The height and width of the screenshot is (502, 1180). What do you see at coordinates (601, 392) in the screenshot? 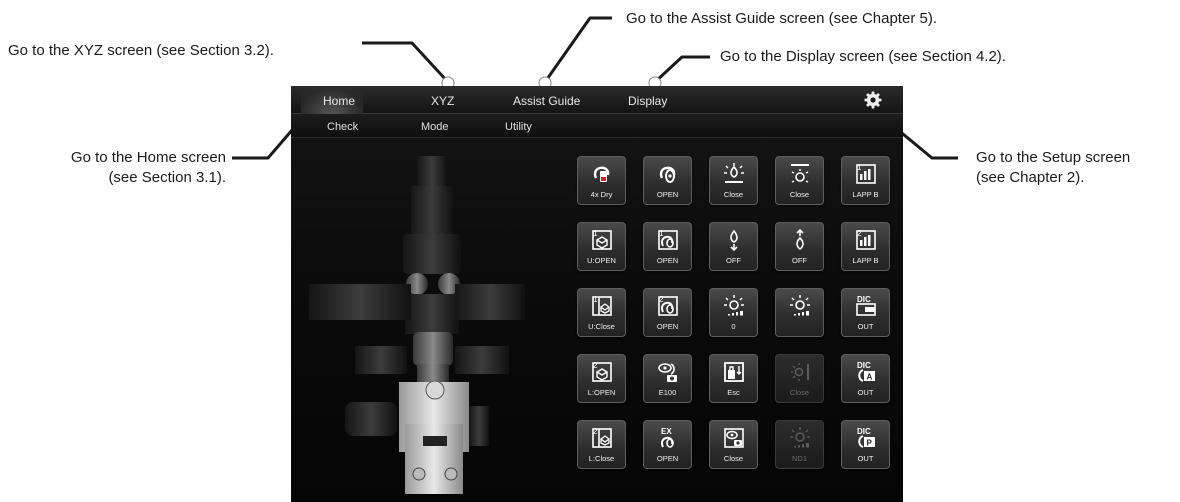
I see `cube-lower-open-label: L:OPEN` at bounding box center [601, 392].